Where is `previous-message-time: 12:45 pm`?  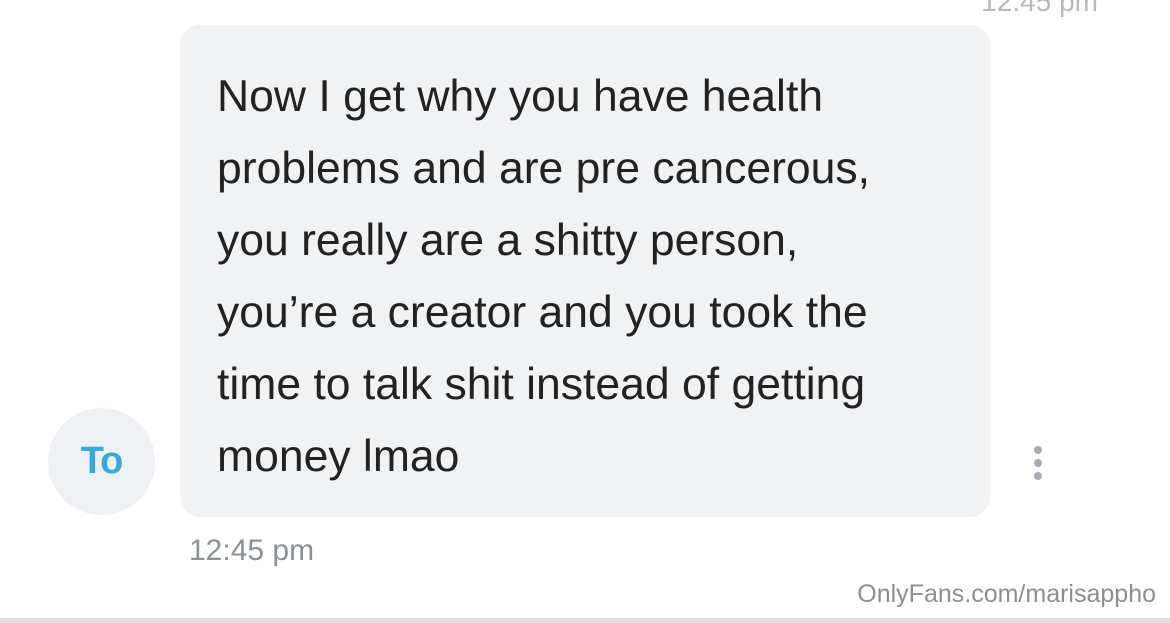
previous-message-time: 12:45 pm is located at coordinates (1039, 8).